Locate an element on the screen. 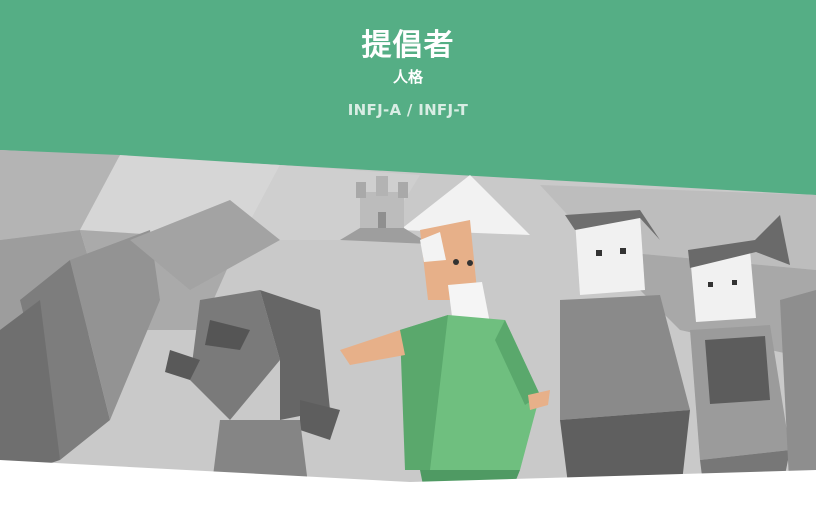 This screenshot has height=514, width=816. personality-type-codes: INFJ-A / INFJ-T is located at coordinates (408, 110).